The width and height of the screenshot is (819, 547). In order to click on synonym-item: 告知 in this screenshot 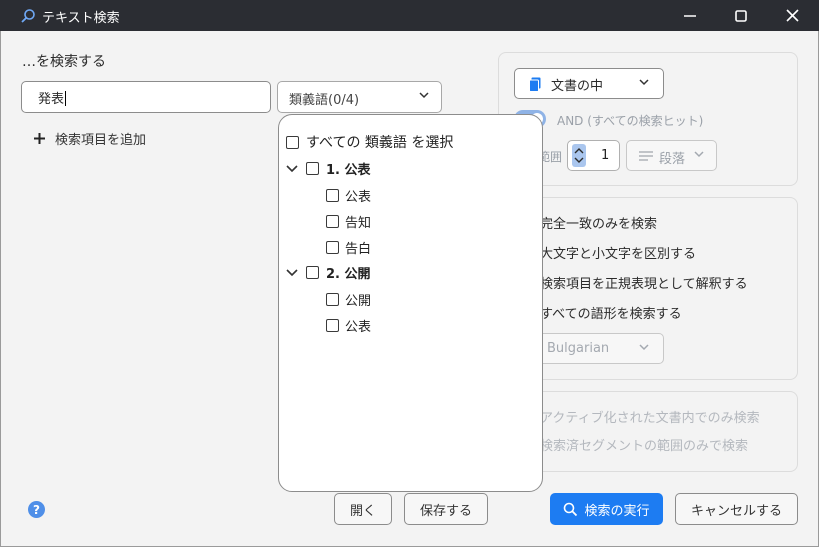, I will do `click(348, 221)`.